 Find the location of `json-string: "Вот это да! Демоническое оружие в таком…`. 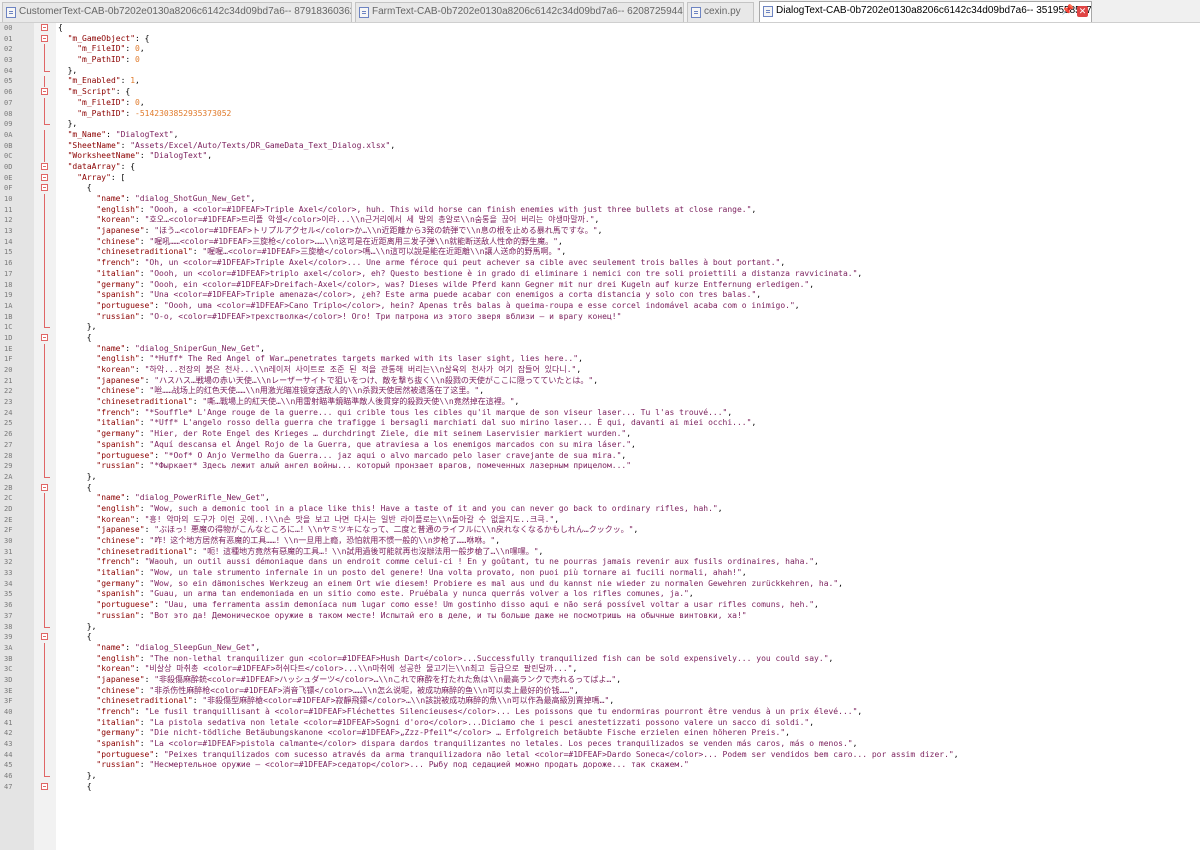

json-string: "Вот это да! Демоническое оружие в таком… is located at coordinates (448, 615).